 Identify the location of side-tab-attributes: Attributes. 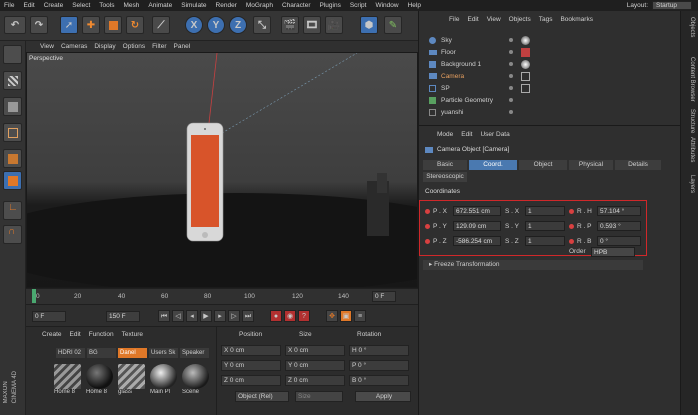
(690, 149).